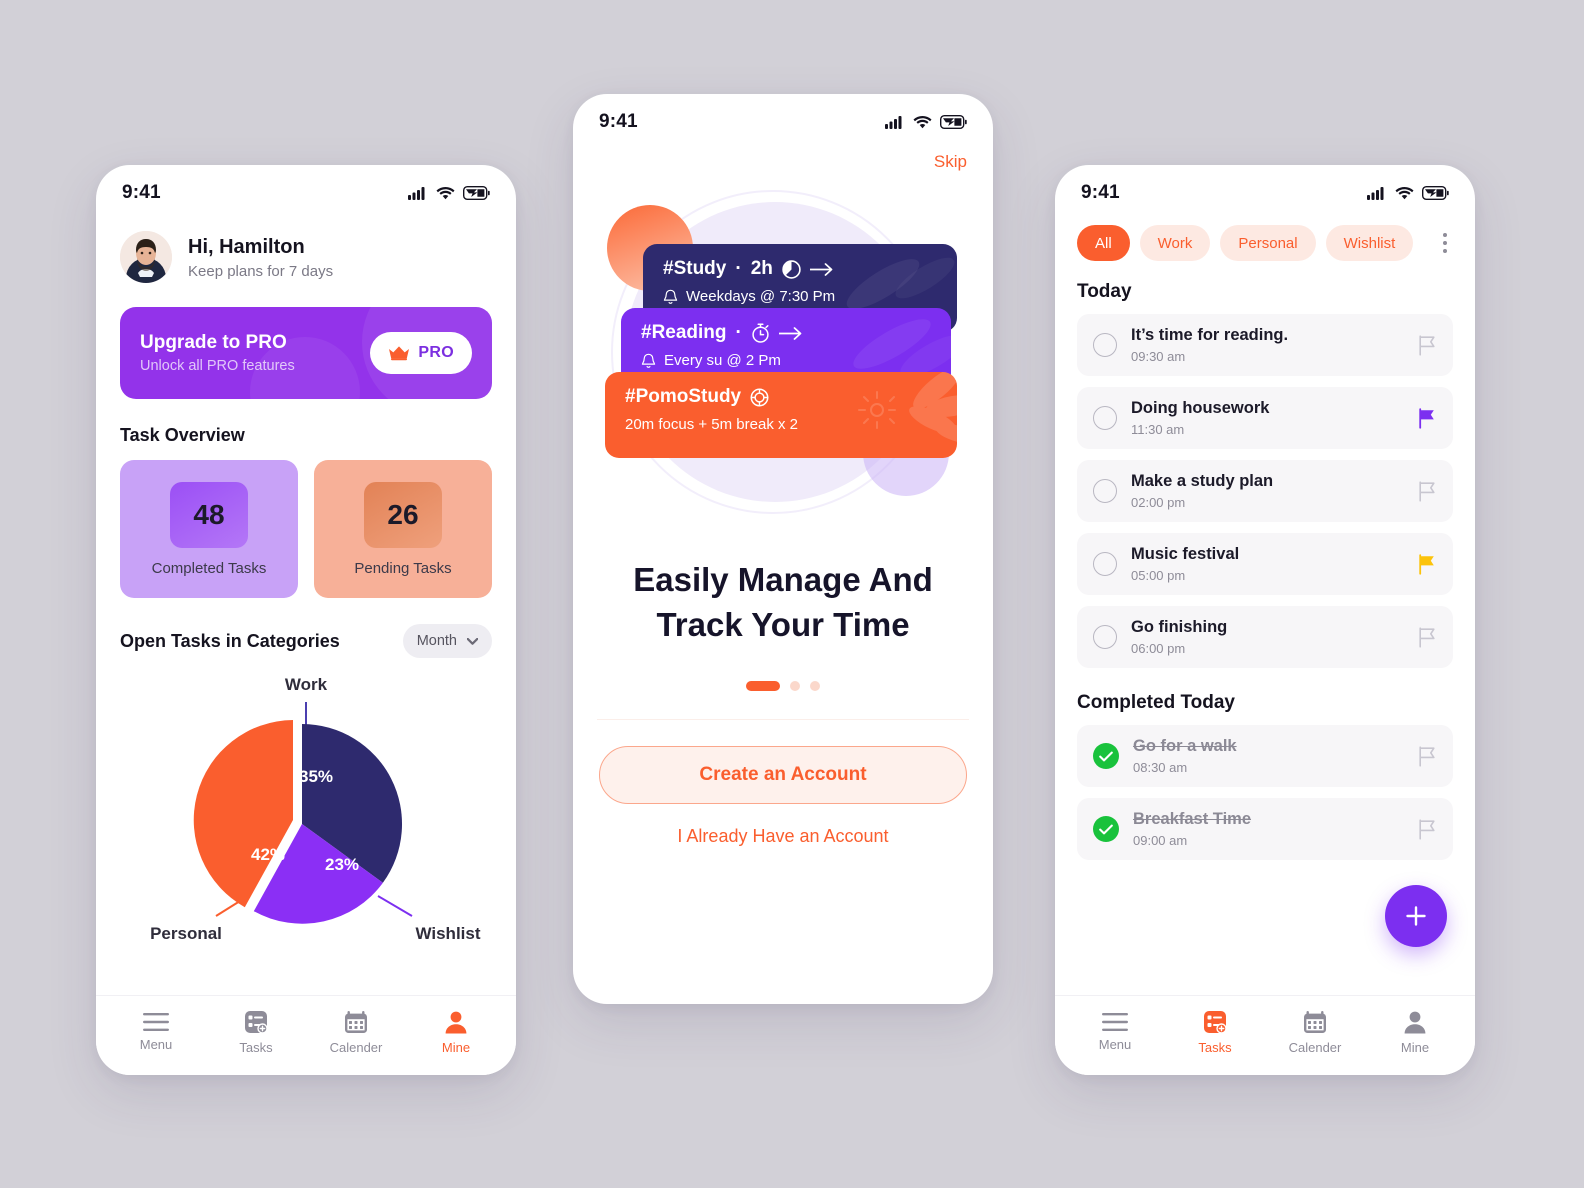 This screenshot has height=1188, width=1584. I want to click on user-avatar, so click(146, 257).